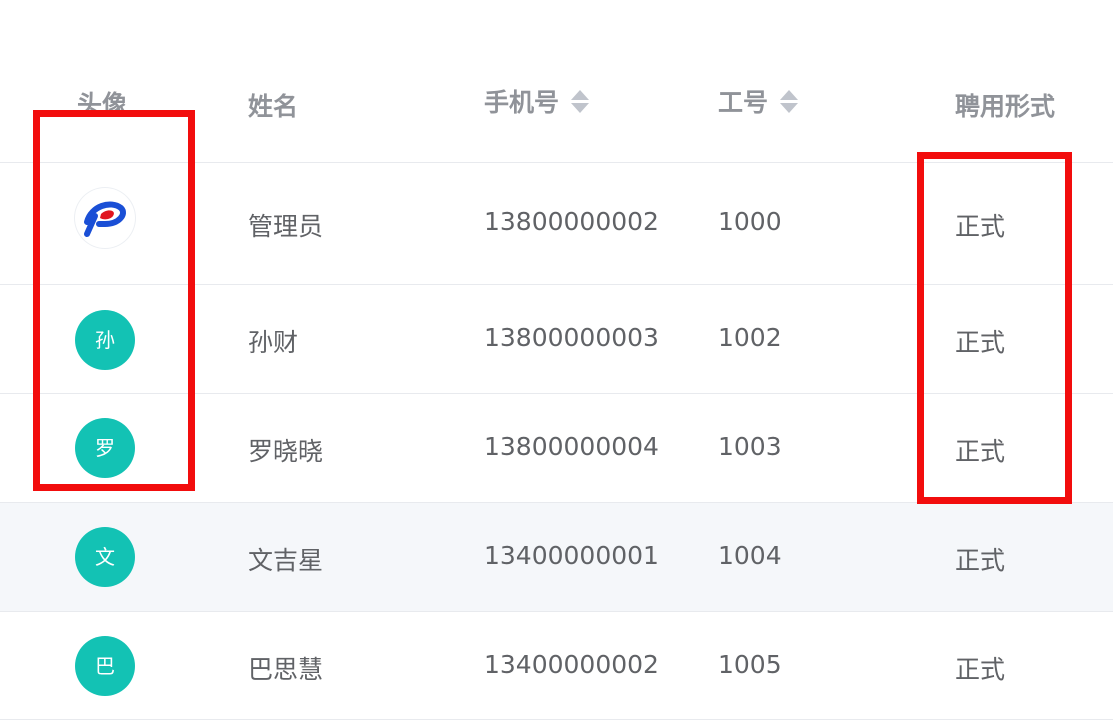 This screenshot has height=720, width=1113. I want to click on annotation-box-employment-column, so click(994, 328).